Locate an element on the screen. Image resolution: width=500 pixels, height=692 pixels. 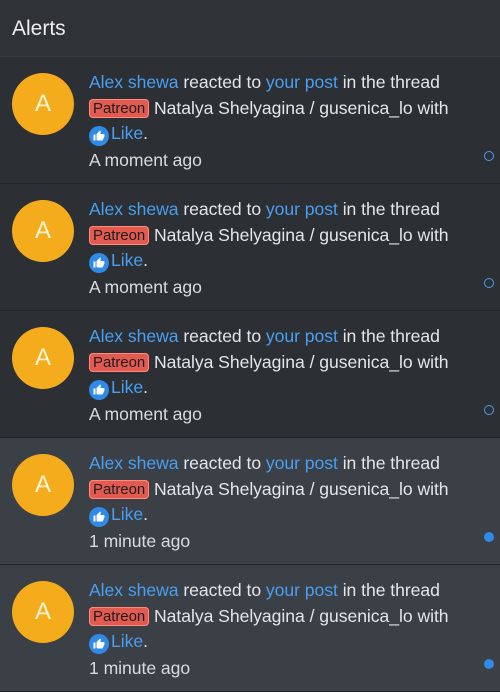
page-title: Alerts is located at coordinates (250, 28).